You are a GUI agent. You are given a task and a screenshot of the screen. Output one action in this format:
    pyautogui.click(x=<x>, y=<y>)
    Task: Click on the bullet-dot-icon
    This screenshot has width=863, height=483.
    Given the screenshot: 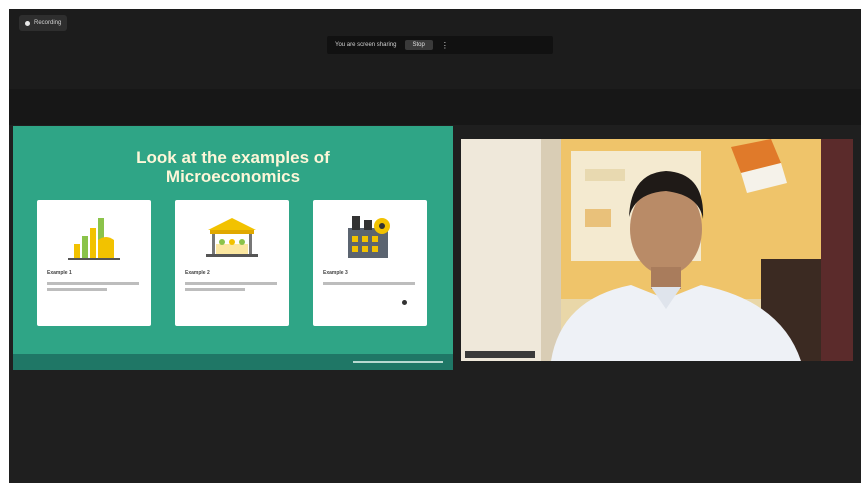 What is the action you would take?
    pyautogui.click(x=404, y=302)
    